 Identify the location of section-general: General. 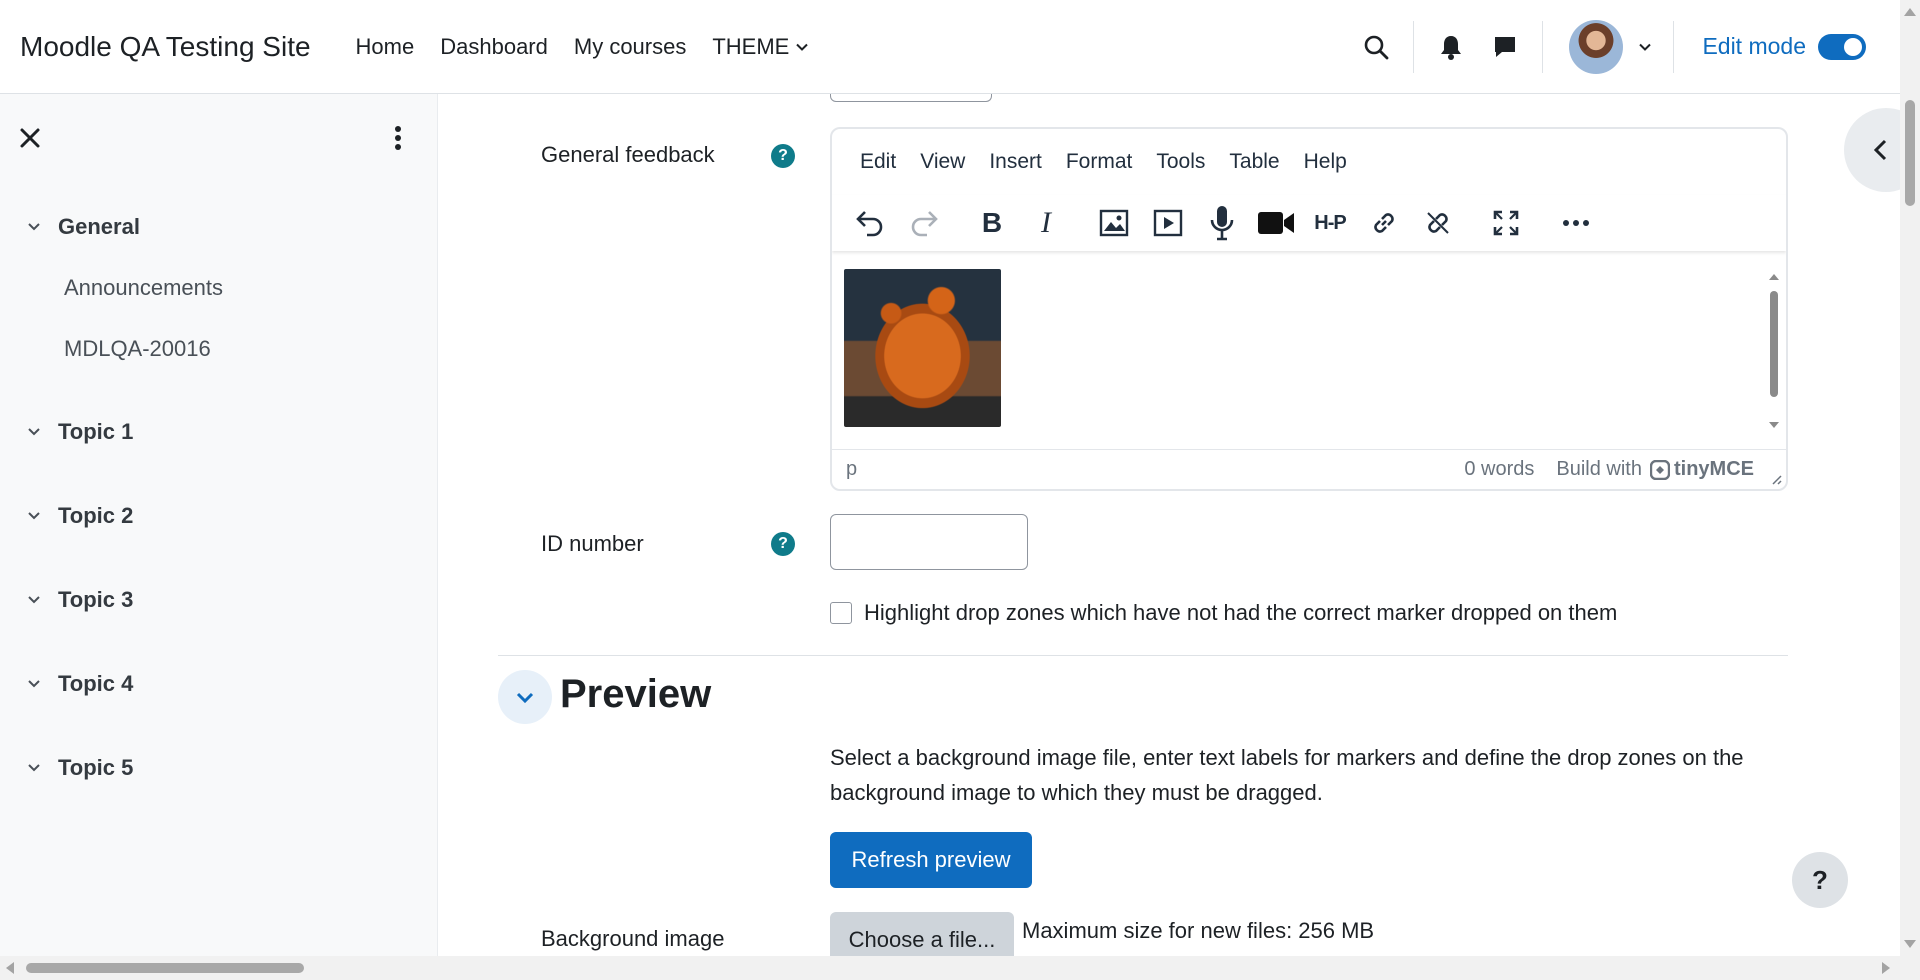
(83, 227).